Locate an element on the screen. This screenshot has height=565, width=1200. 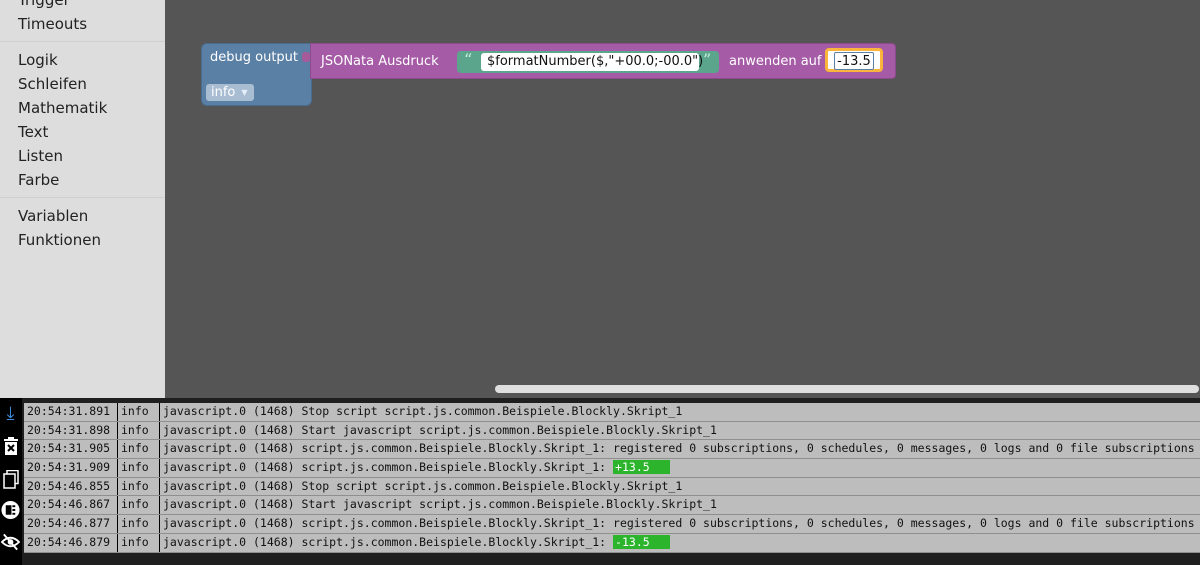
toolbox-category-variablen: Variablen is located at coordinates (82, 216).